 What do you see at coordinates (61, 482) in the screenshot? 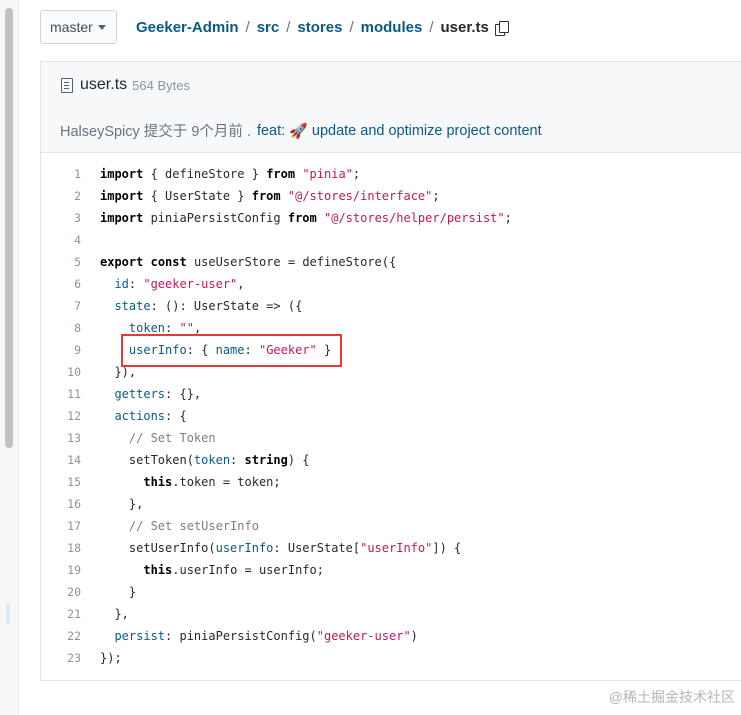
I see `line-number: 15` at bounding box center [61, 482].